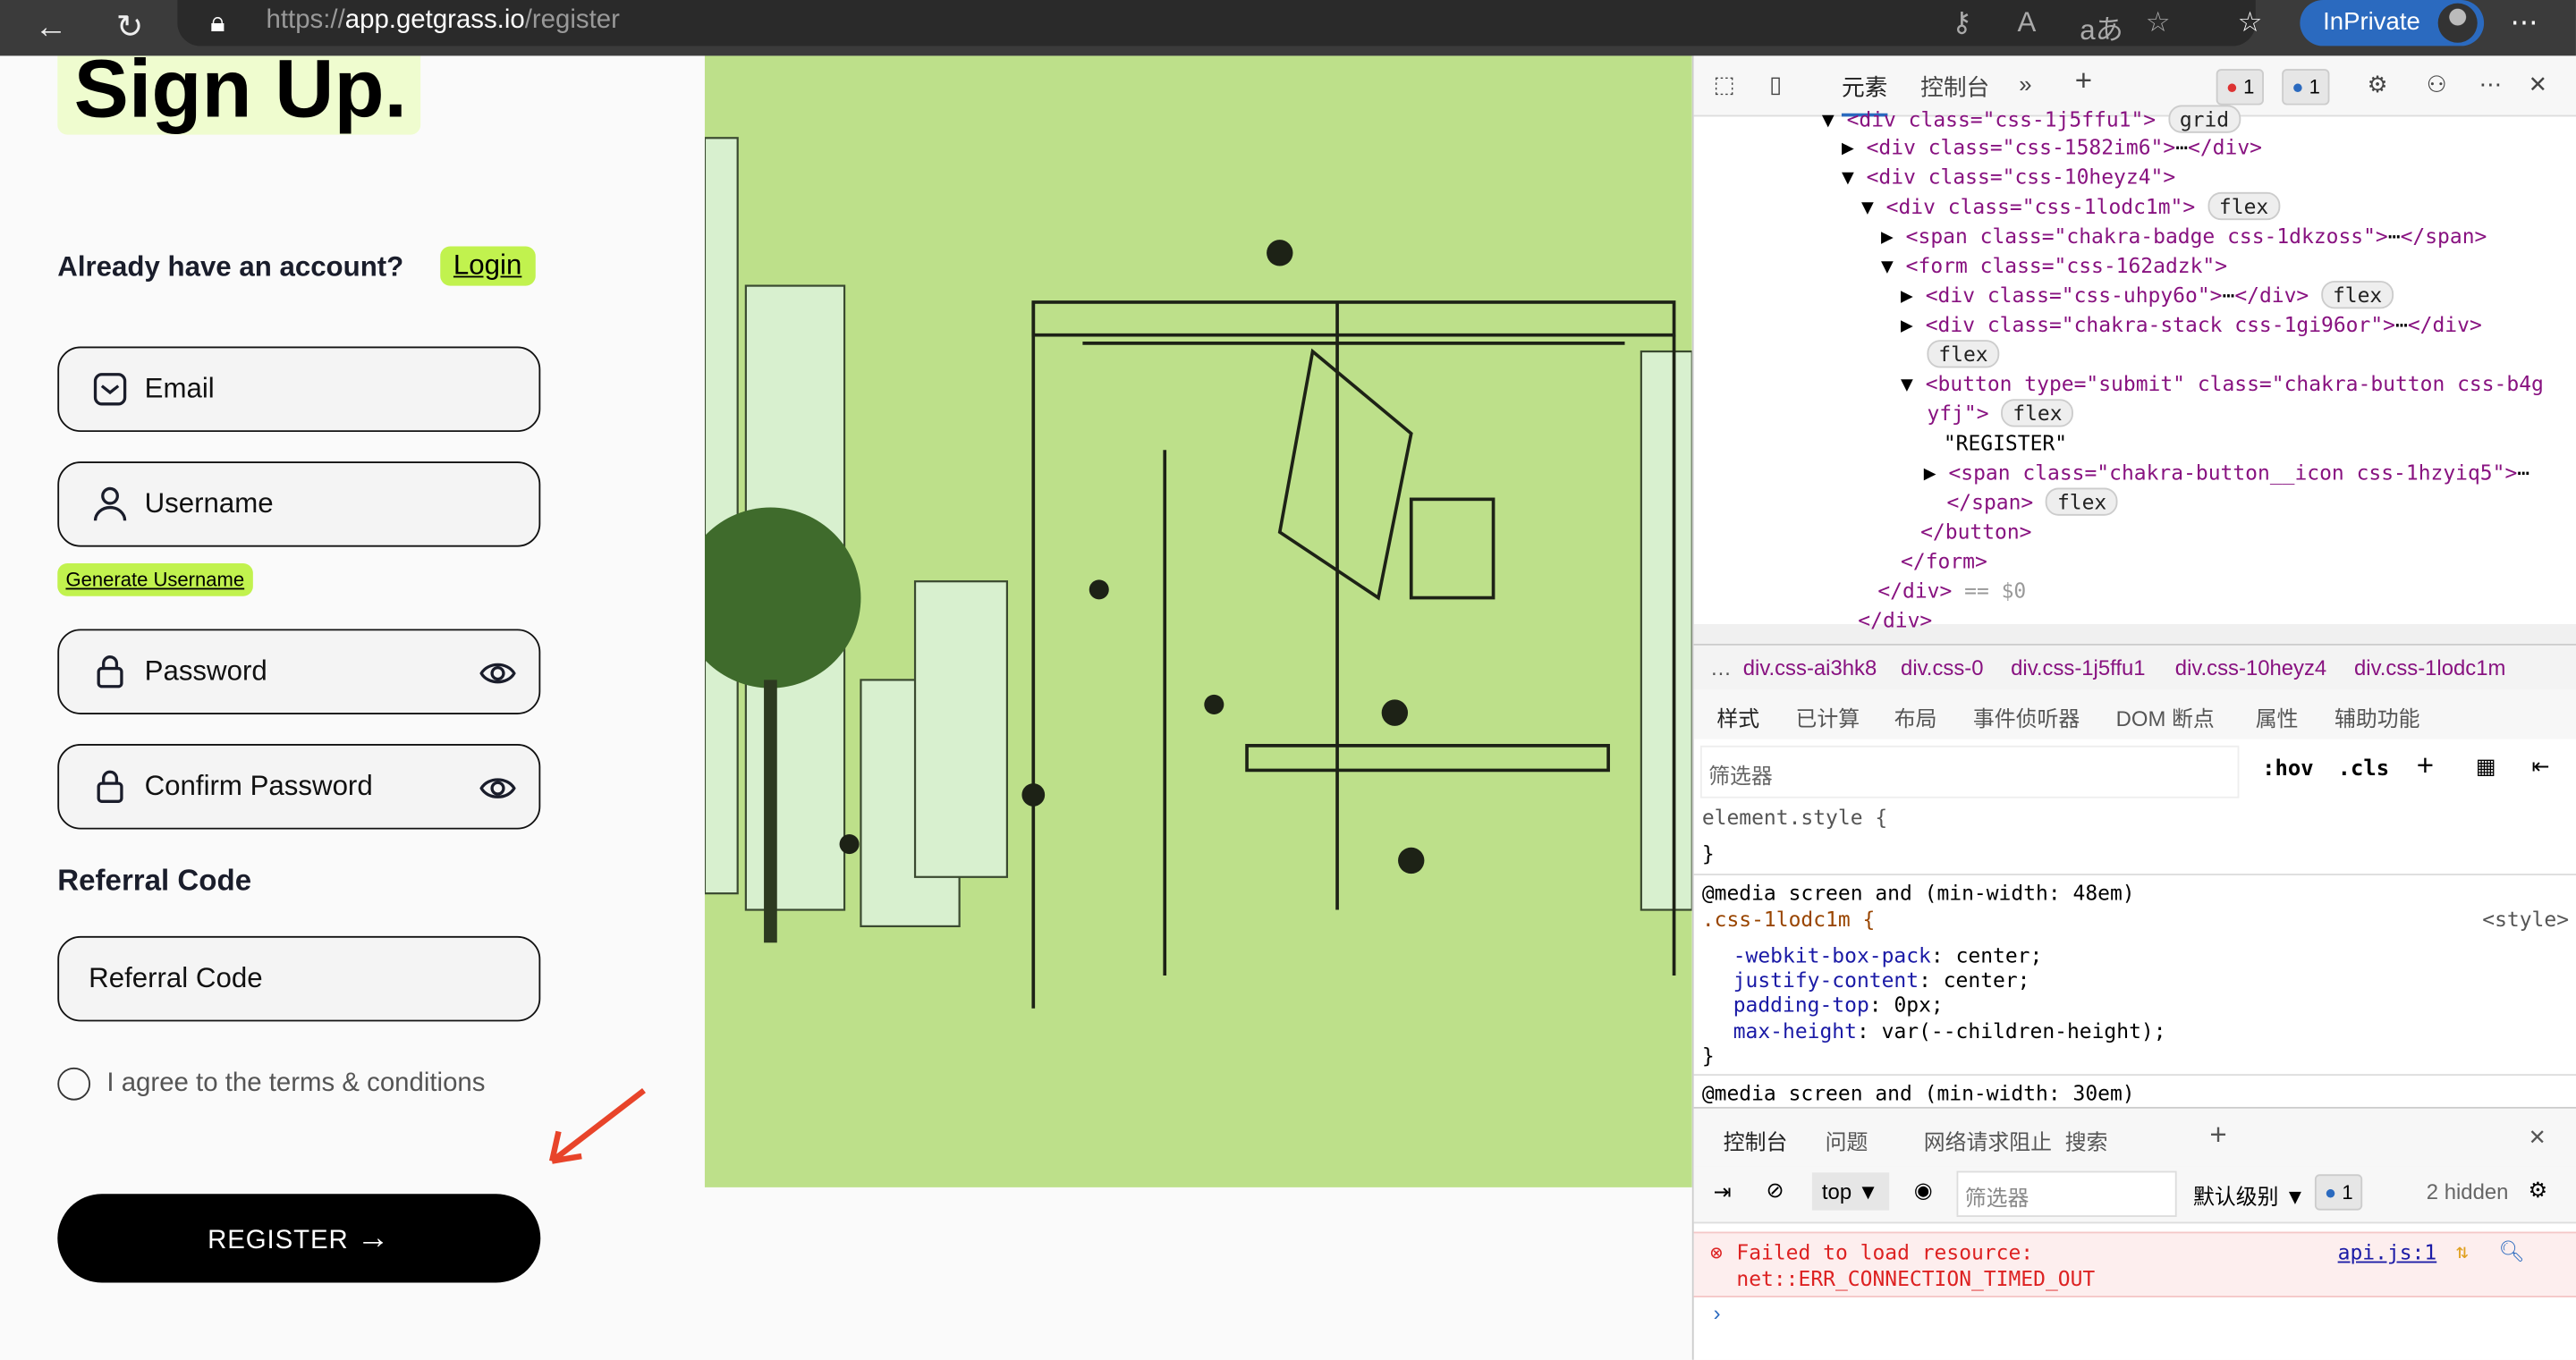 This screenshot has width=2576, height=1360. What do you see at coordinates (2158, 22) in the screenshot?
I see `add-favorite-icon: ☆` at bounding box center [2158, 22].